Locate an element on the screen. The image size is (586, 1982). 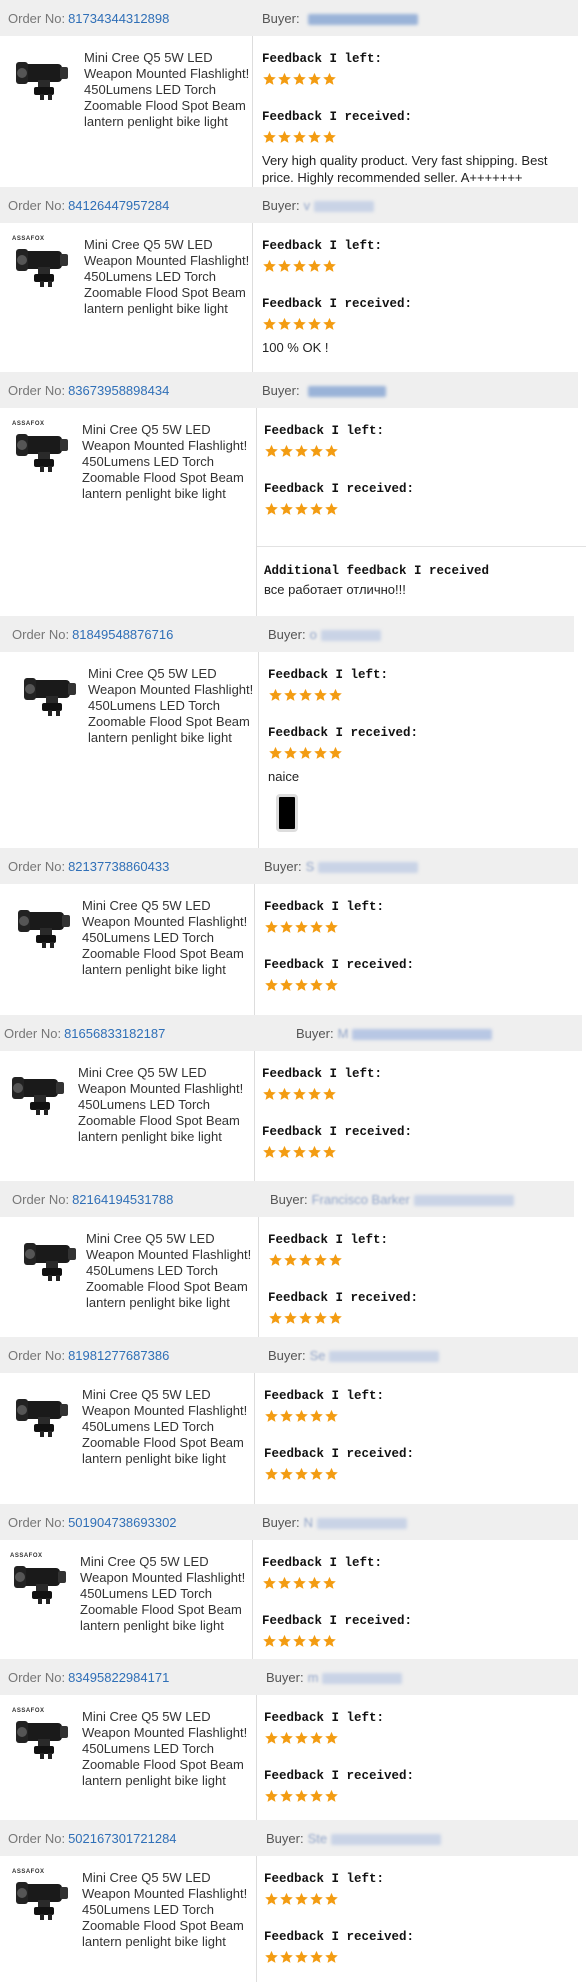
order-number-link: 82137738860433 is located at coordinates (118, 866).